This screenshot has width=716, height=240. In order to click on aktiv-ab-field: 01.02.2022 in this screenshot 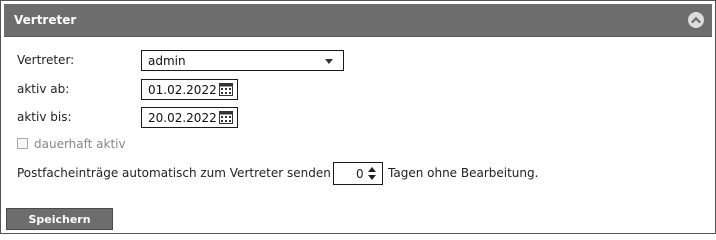, I will do `click(189, 89)`.